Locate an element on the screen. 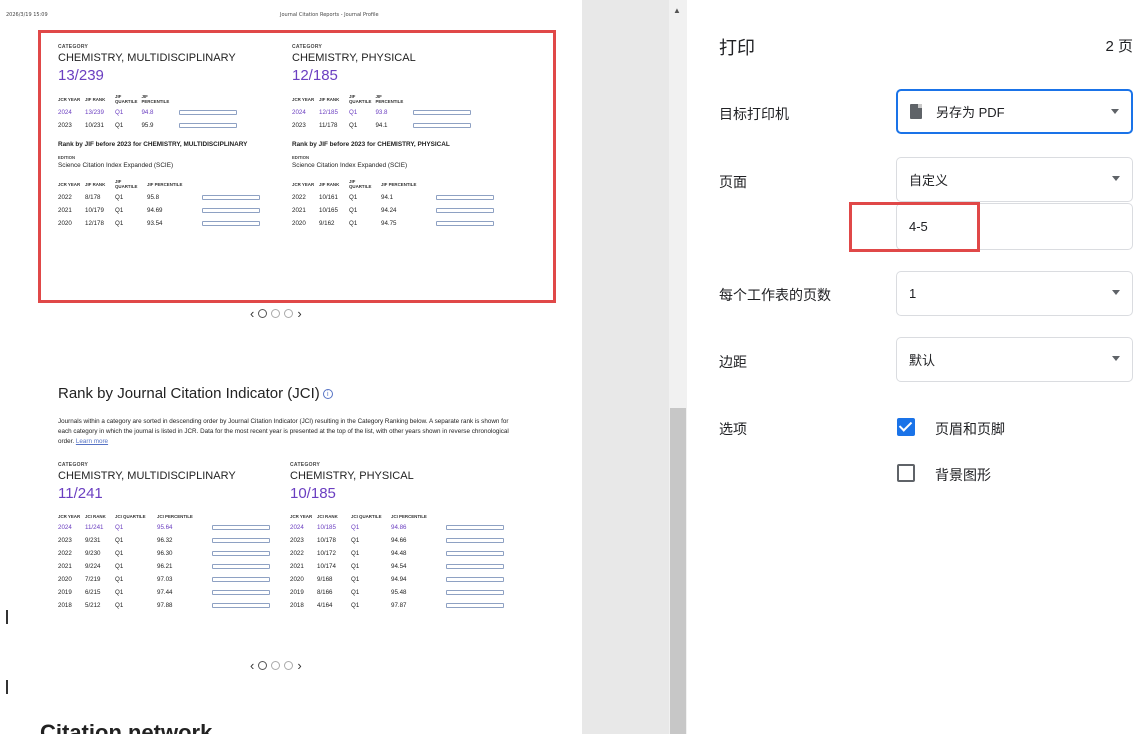 The height and width of the screenshot is (734, 1137). table-row: 2024 10/185 Q1 94.86 is located at coordinates (399, 527).